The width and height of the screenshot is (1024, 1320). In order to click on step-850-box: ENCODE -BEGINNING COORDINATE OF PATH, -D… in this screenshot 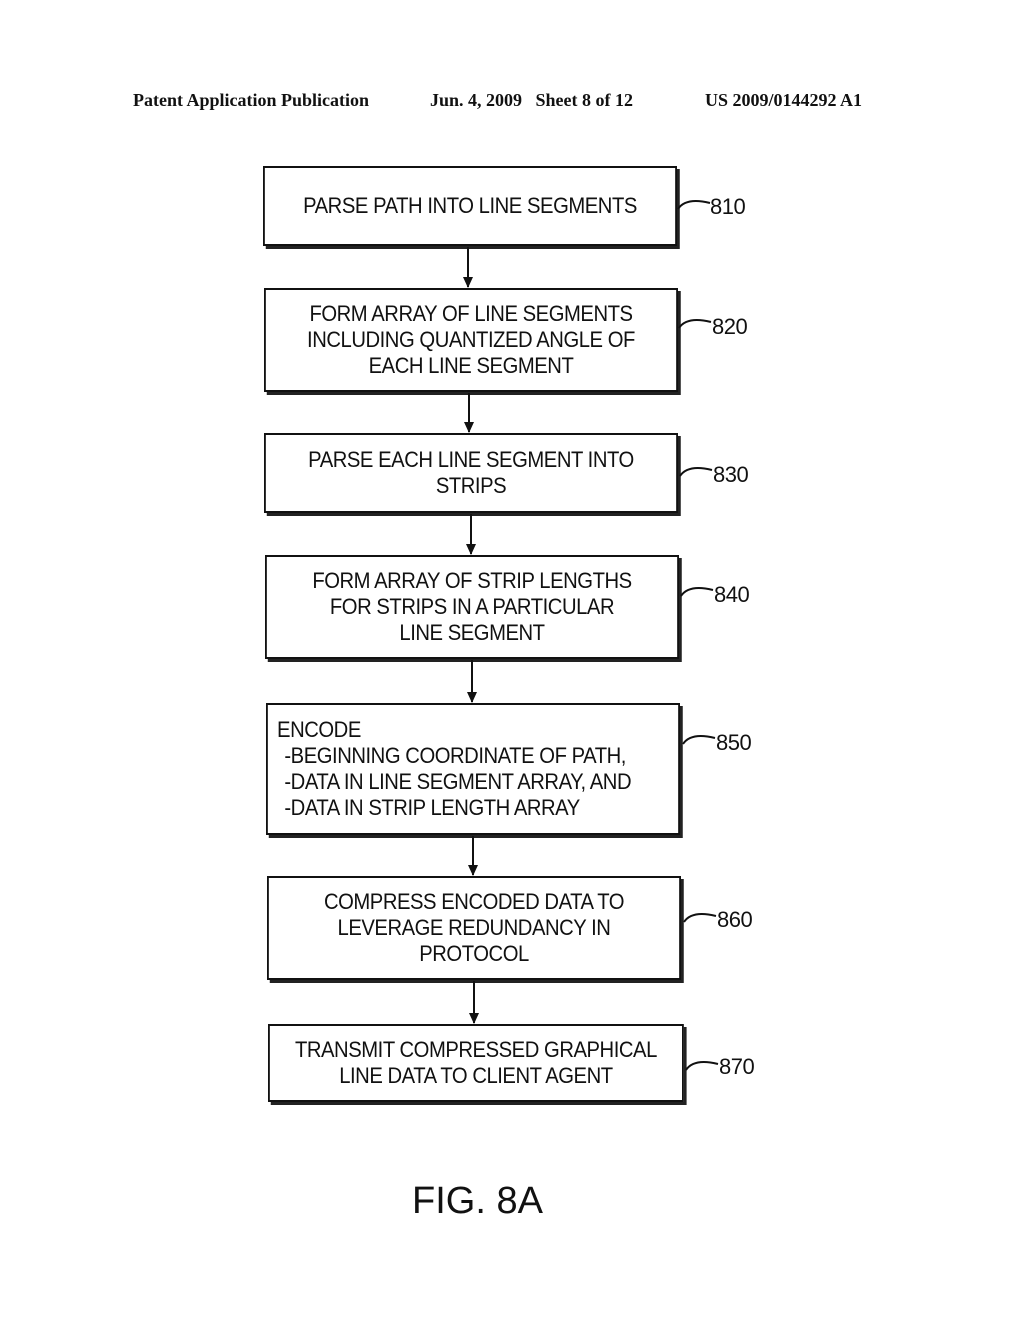, I will do `click(473, 769)`.